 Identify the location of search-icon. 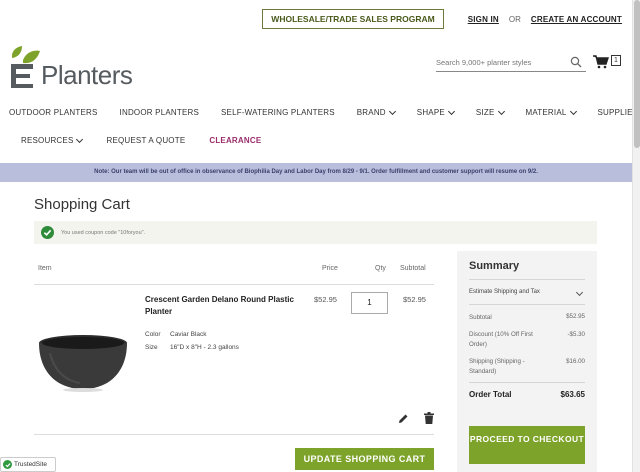
(576, 62).